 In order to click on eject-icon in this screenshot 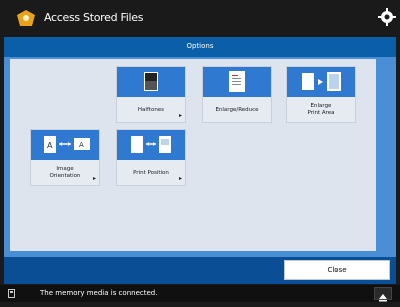, I will do `click(383, 298)`.